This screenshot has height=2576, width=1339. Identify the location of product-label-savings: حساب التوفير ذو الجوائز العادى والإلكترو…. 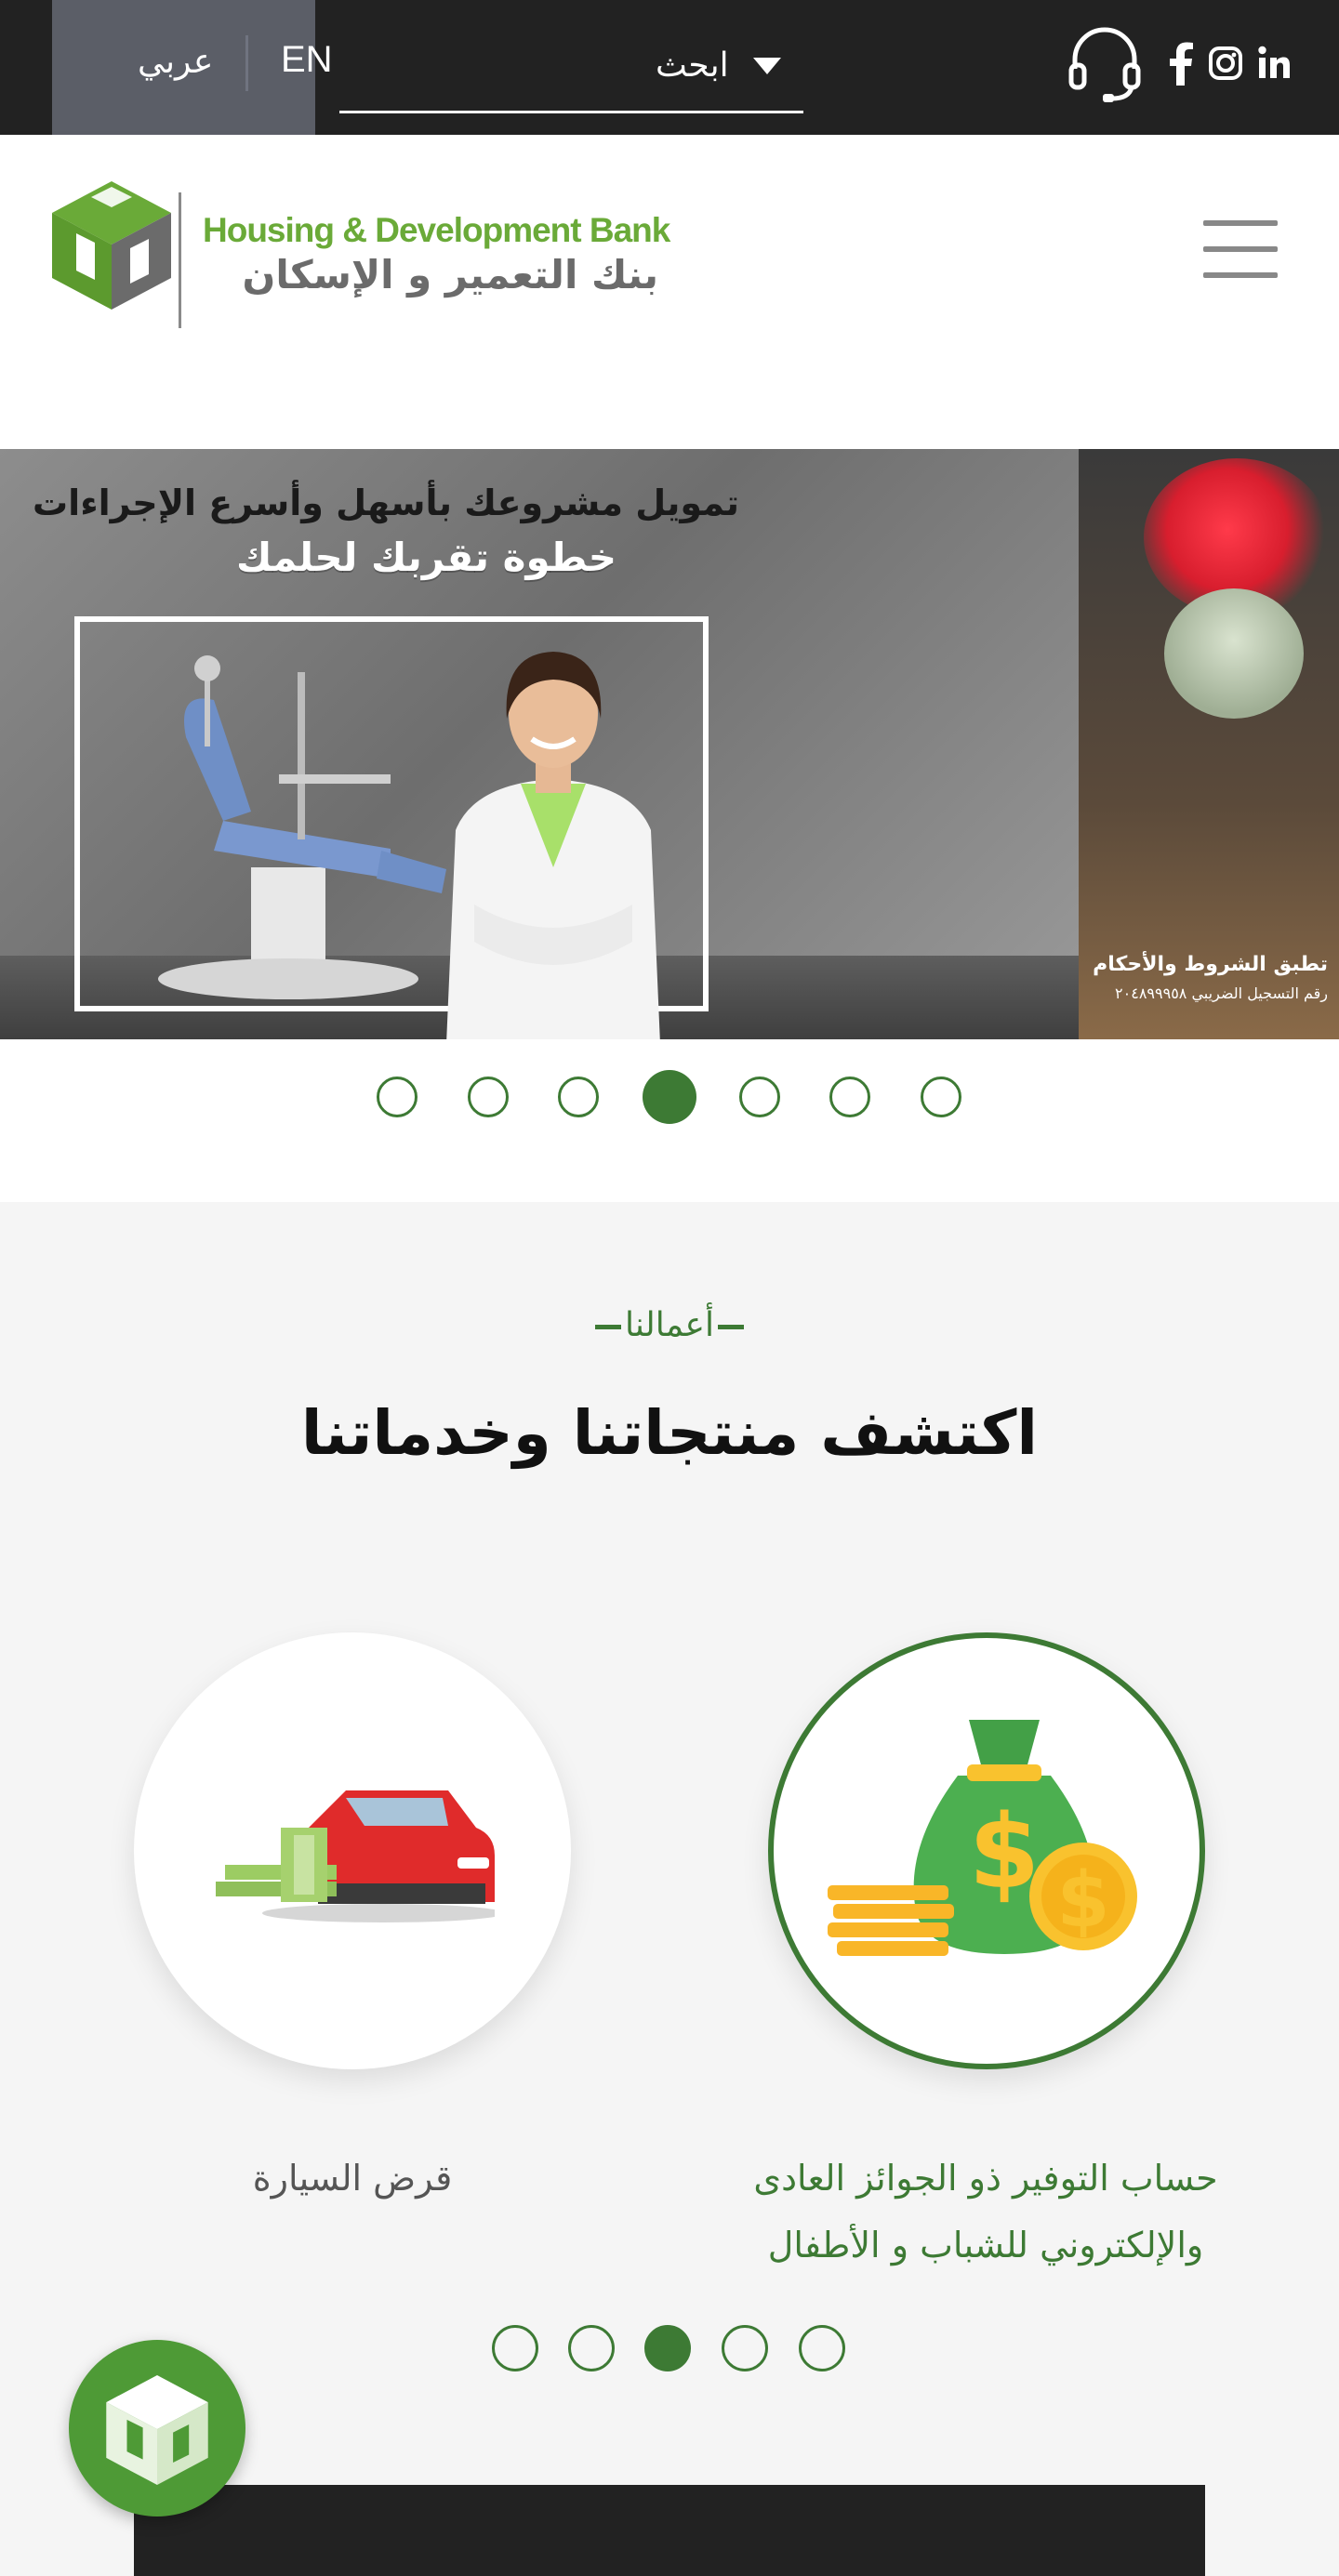
(985, 2212).